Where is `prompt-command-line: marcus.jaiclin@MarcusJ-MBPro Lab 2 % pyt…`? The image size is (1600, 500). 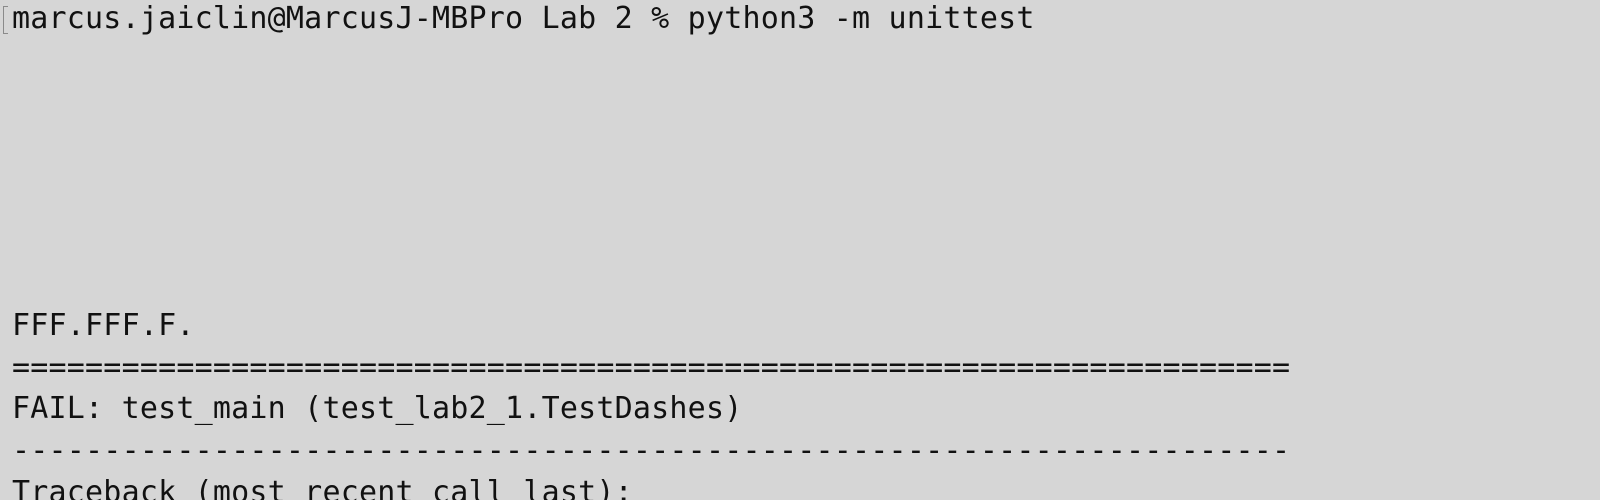 prompt-command-line: marcus.jaiclin@MarcusJ-MBPro Lab 2 % pyt… is located at coordinates (523, 18).